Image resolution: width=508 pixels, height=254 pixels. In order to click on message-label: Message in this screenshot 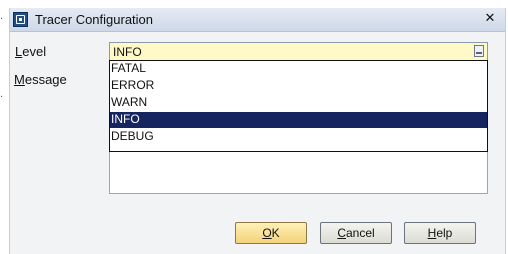, I will do `click(40, 79)`.